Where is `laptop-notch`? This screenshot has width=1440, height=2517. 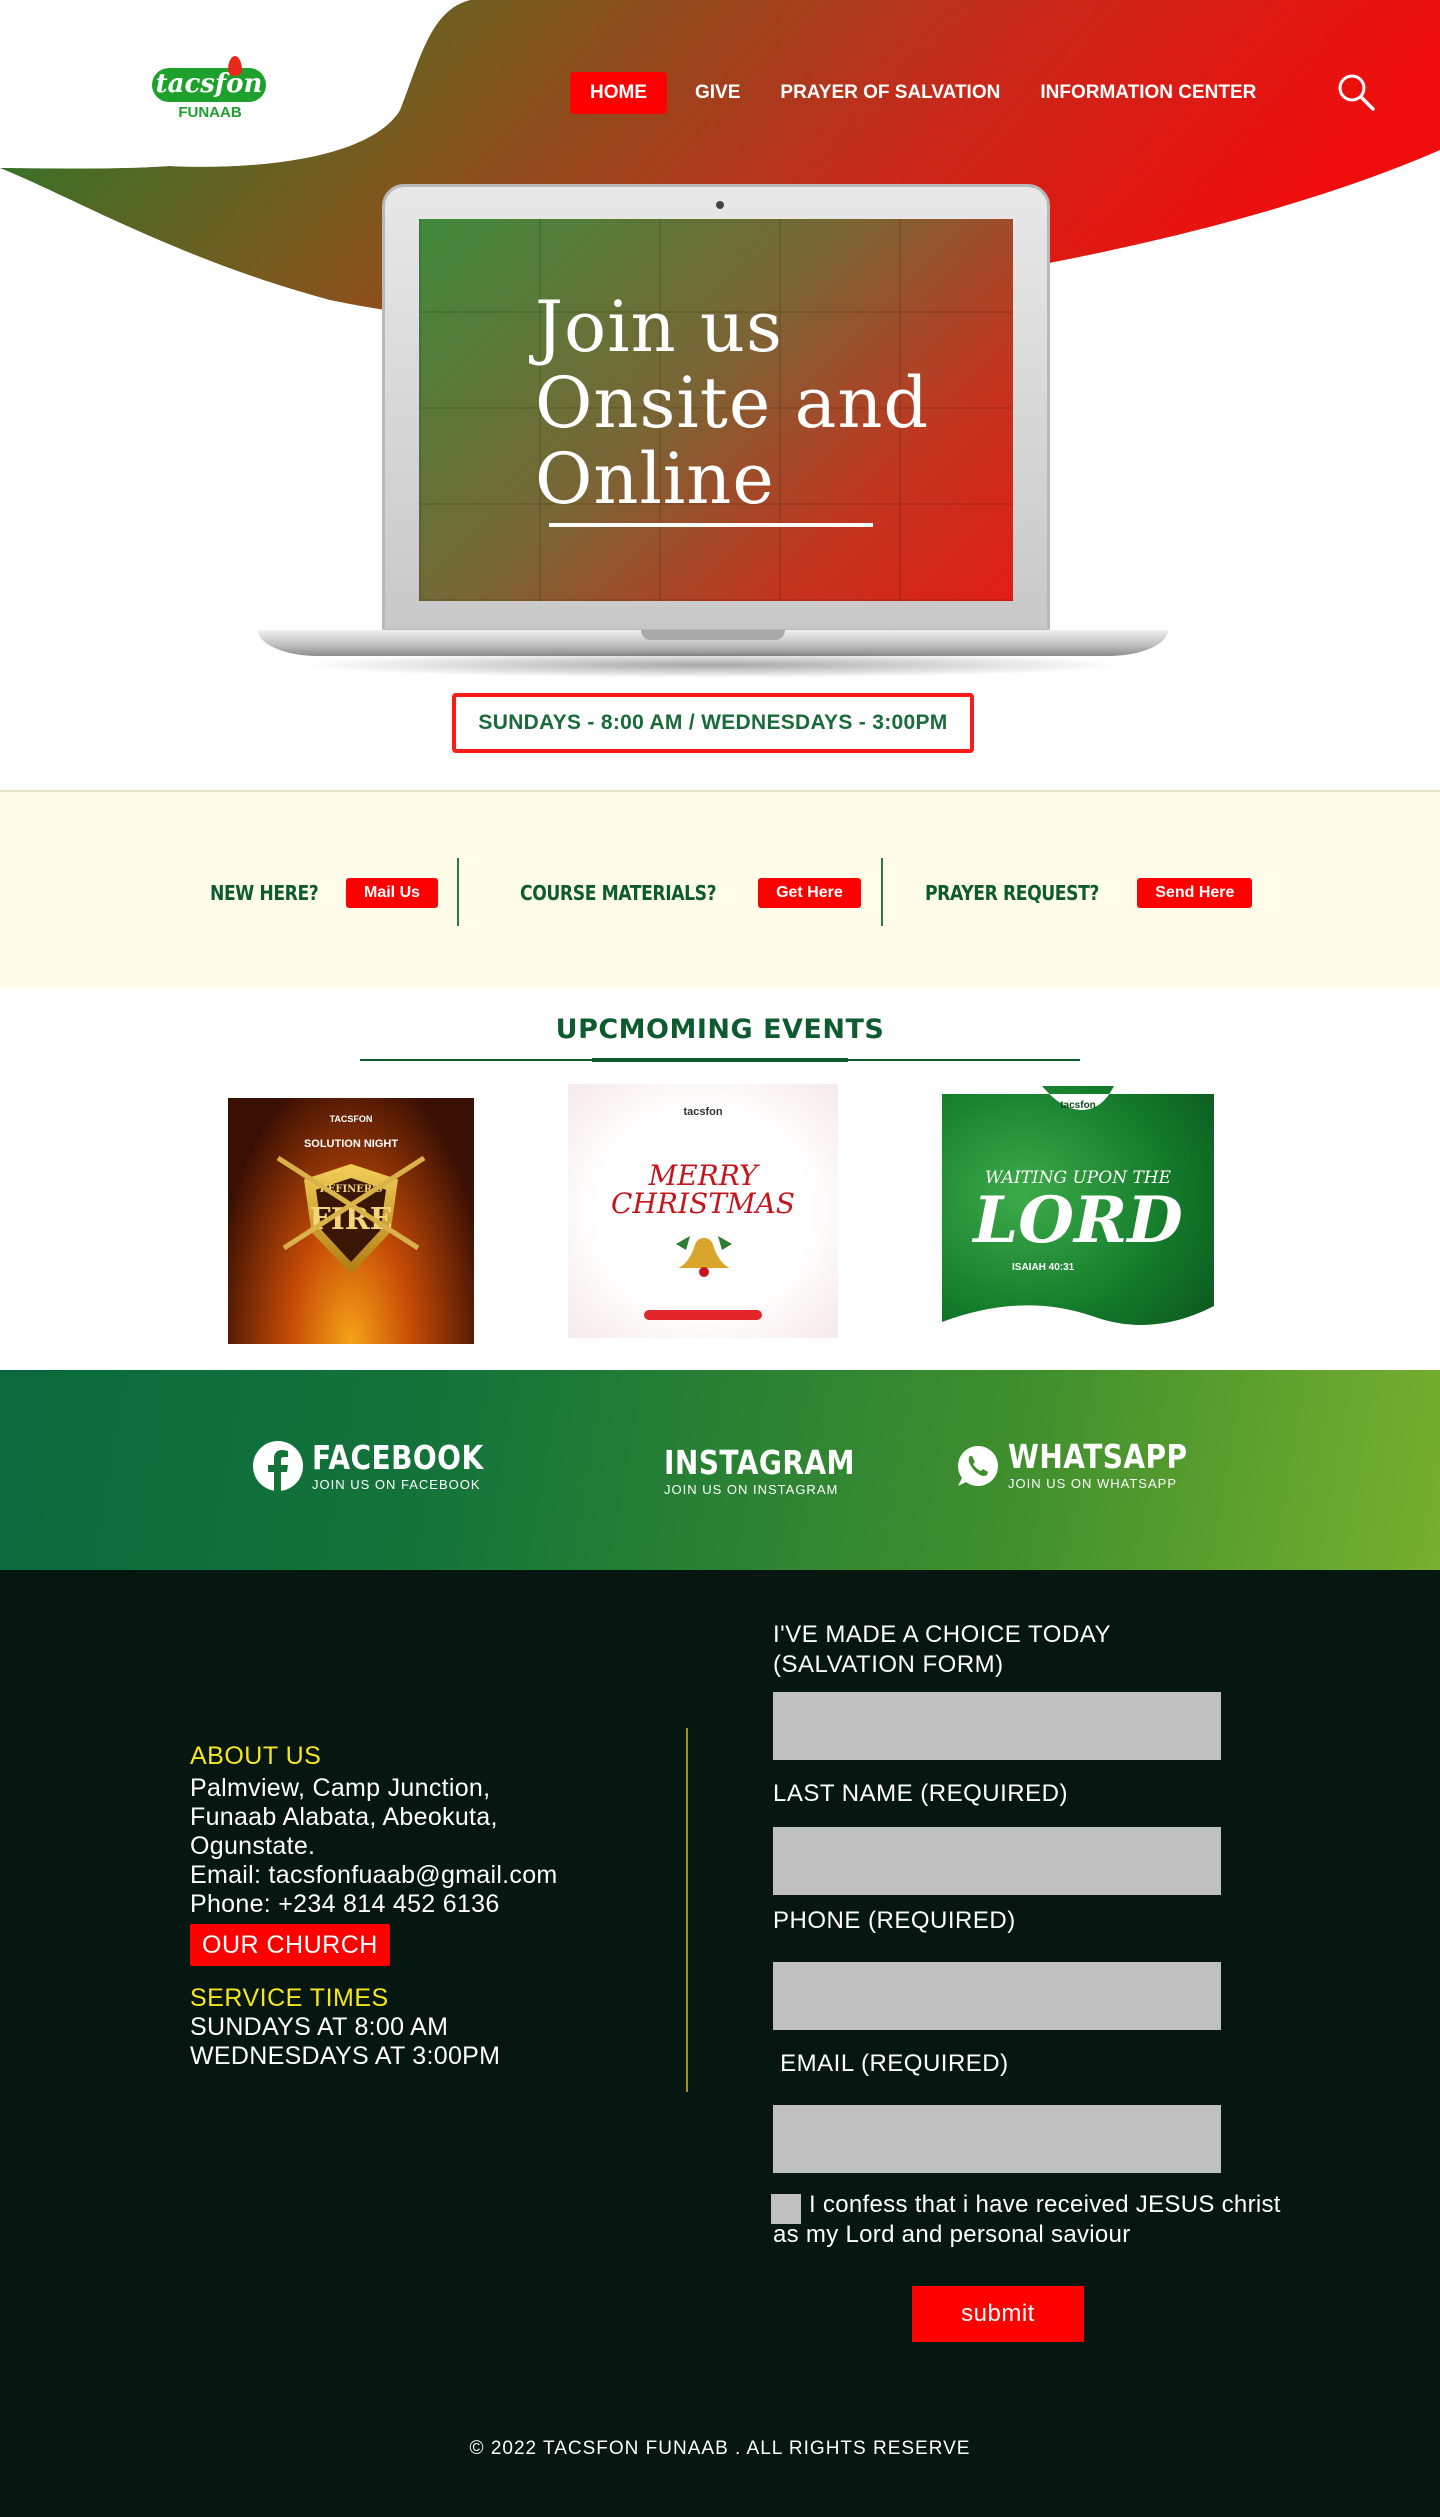 laptop-notch is located at coordinates (713, 635).